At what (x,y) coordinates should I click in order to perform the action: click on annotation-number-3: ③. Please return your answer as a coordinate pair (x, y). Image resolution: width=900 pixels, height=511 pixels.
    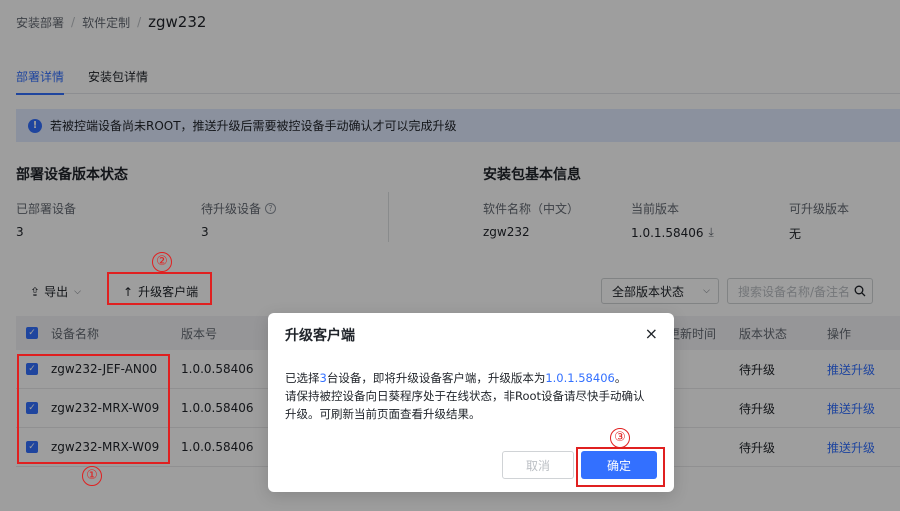
    Looking at the image, I should click on (620, 438).